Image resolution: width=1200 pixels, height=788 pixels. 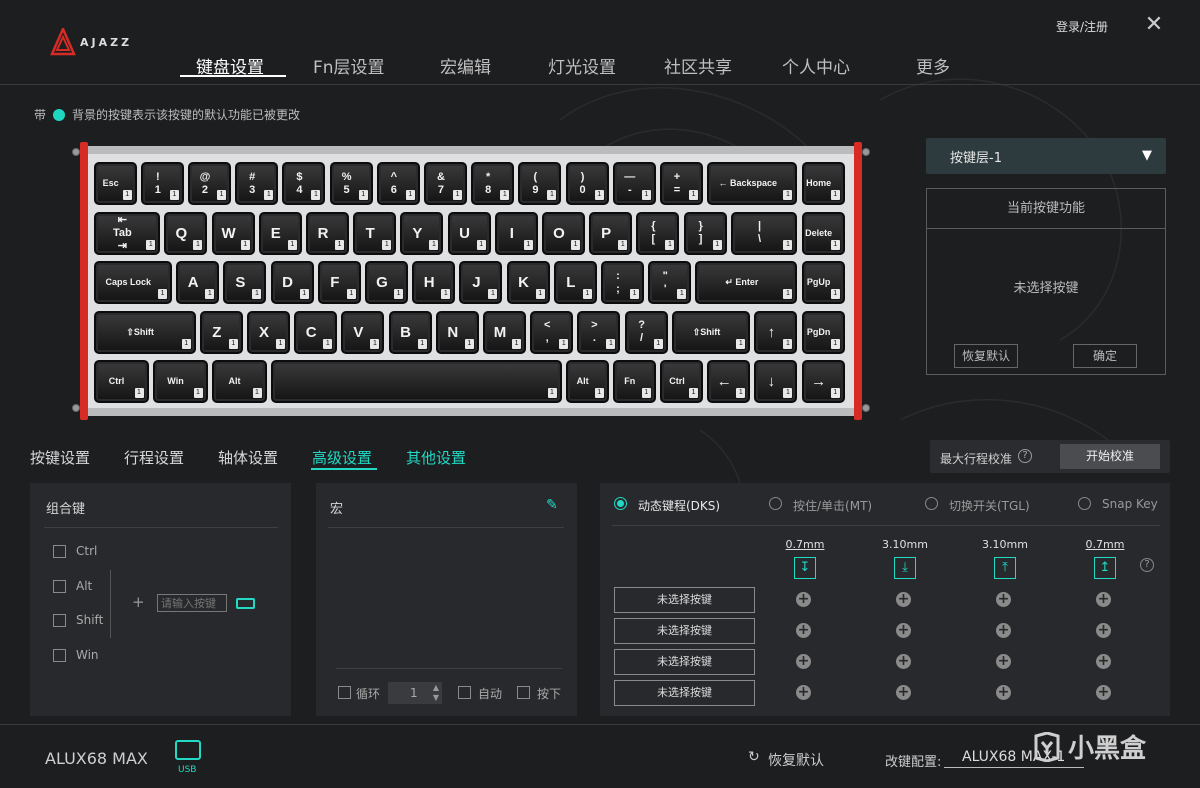 What do you see at coordinates (465, 65) in the screenshot?
I see `tab-macro-editor: 宏编辑` at bounding box center [465, 65].